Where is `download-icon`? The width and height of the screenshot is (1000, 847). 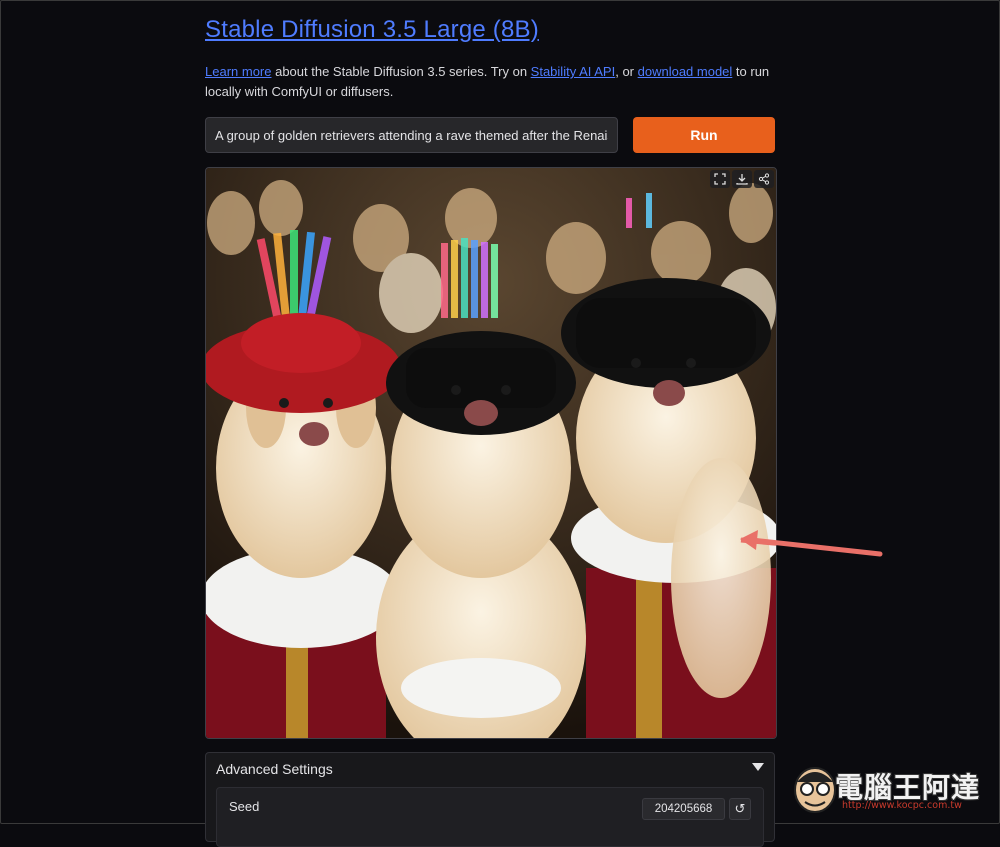 download-icon is located at coordinates (742, 179).